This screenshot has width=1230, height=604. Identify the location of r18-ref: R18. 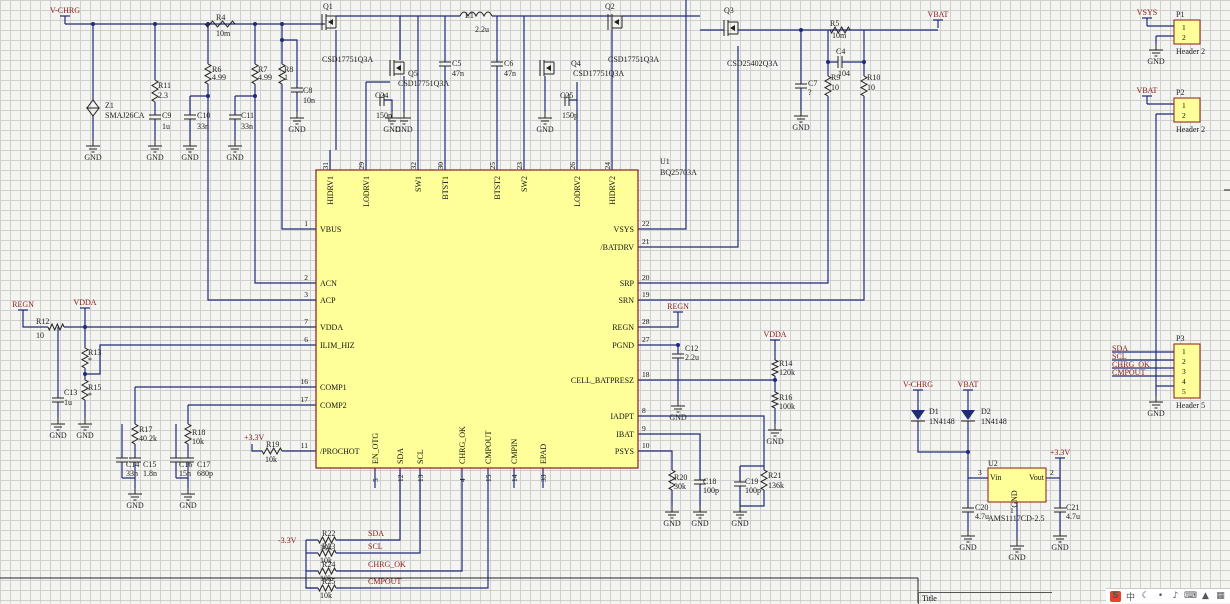
(198, 432).